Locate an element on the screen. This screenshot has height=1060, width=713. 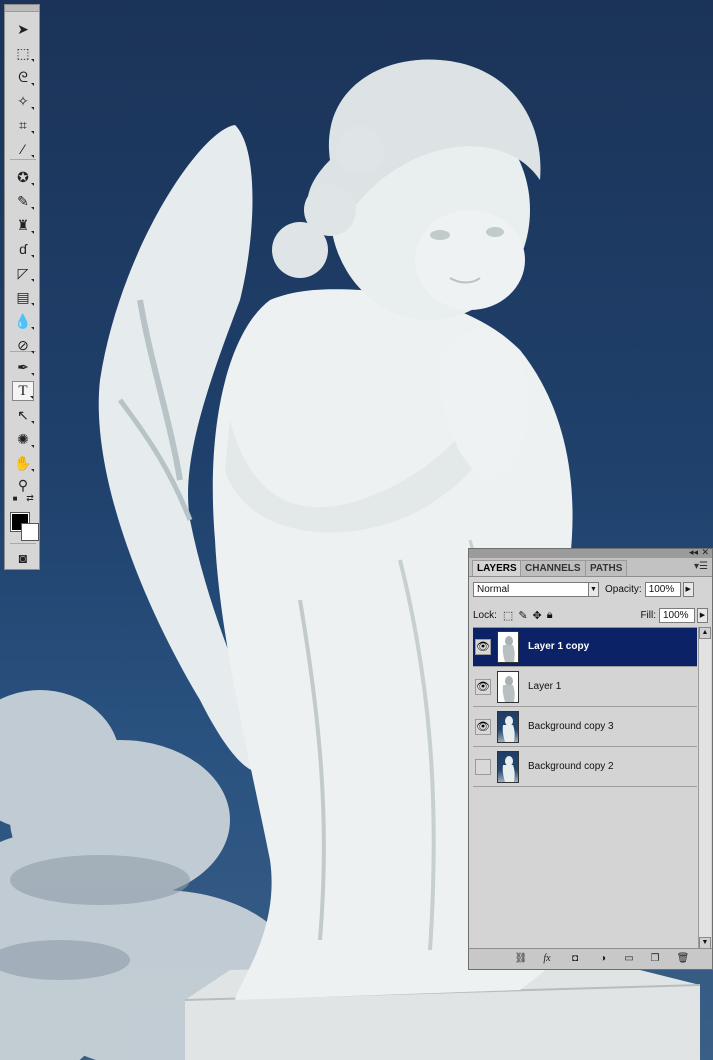
layer-row: 👁︎ Layer 1 copy is located at coordinates (585, 647).